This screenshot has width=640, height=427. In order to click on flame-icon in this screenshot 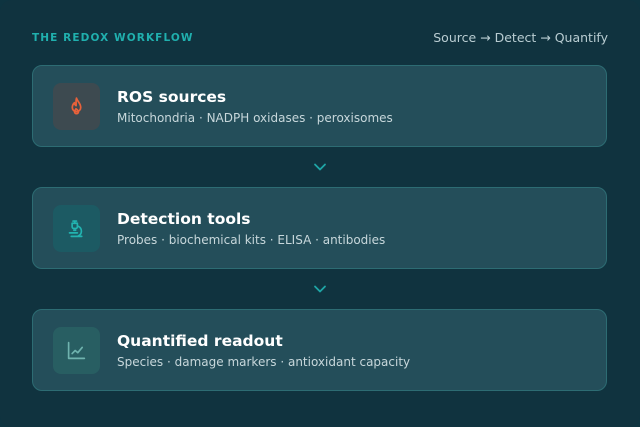, I will do `click(76, 106)`.